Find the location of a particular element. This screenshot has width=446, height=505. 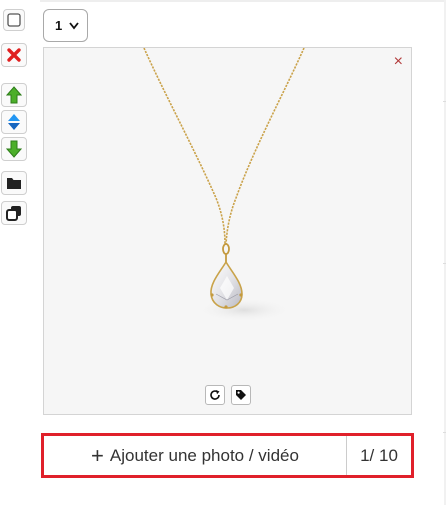

folder-button is located at coordinates (14, 183).